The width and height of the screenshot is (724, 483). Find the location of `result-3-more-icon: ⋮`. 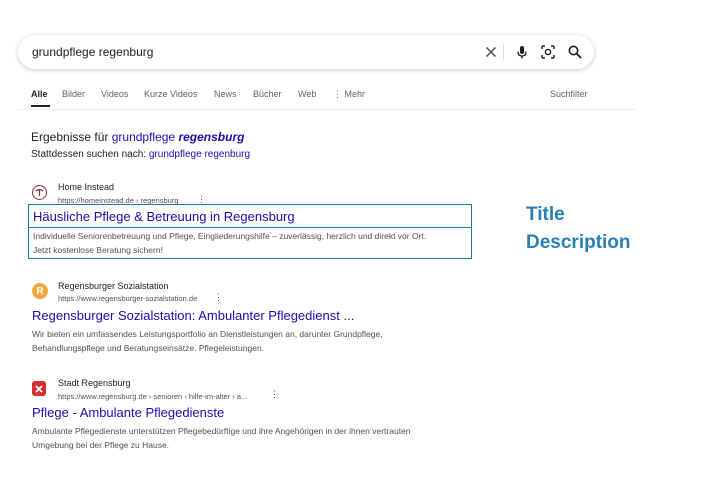

result-3-more-icon: ⋮ is located at coordinates (274, 394).